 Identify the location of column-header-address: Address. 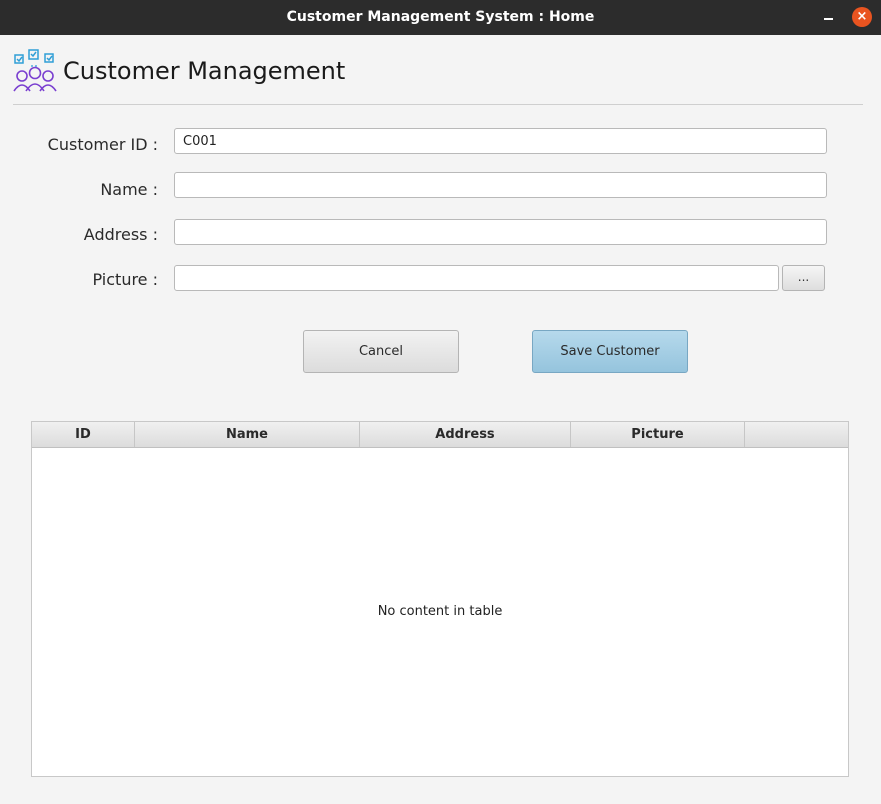
(465, 434).